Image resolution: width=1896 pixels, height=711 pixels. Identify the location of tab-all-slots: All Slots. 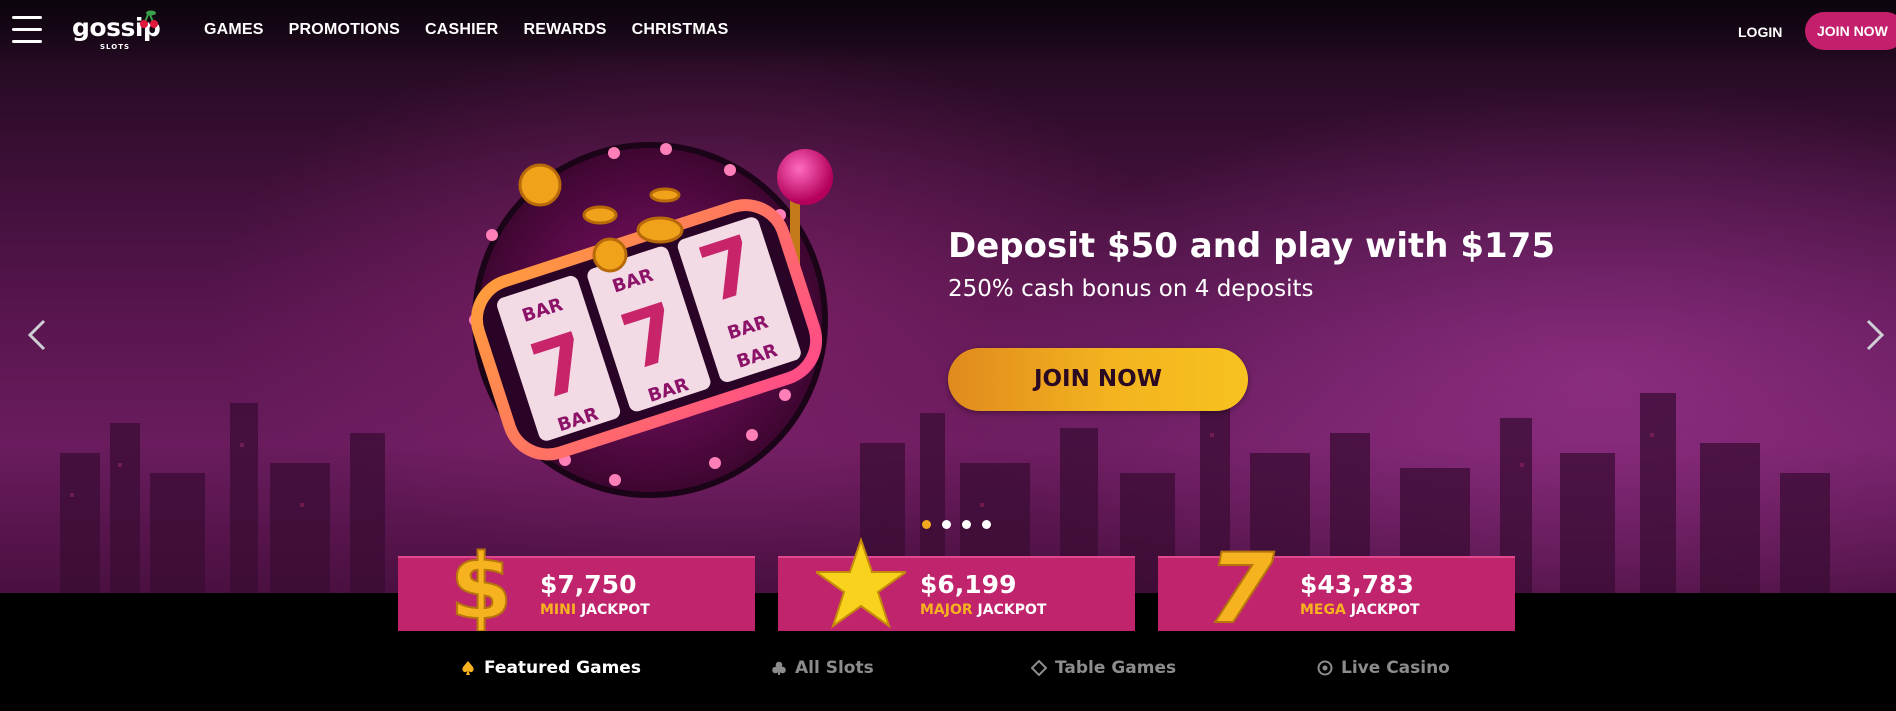
(822, 668).